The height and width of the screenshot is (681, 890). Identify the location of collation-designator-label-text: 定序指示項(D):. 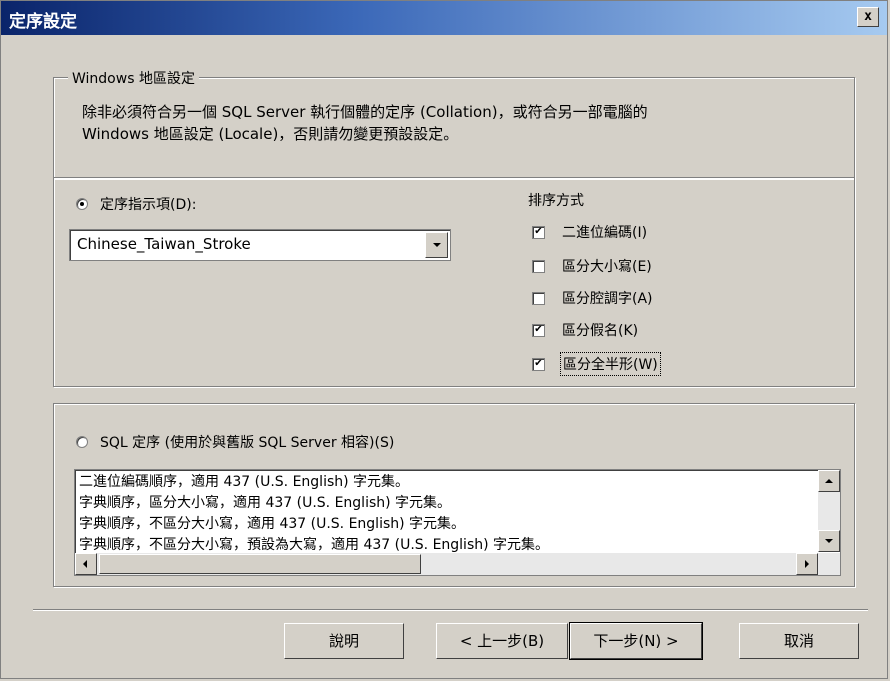
(148, 205).